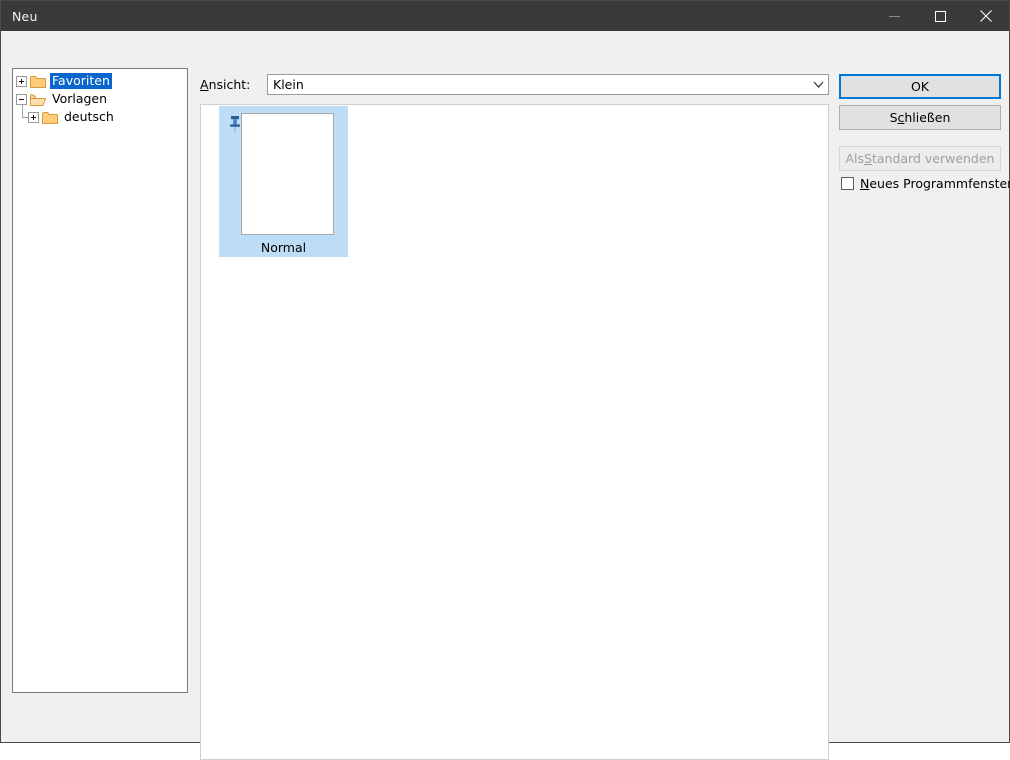 The width and height of the screenshot is (1010, 760). What do you see at coordinates (901, 117) in the screenshot?
I see `close-button-accel: c` at bounding box center [901, 117].